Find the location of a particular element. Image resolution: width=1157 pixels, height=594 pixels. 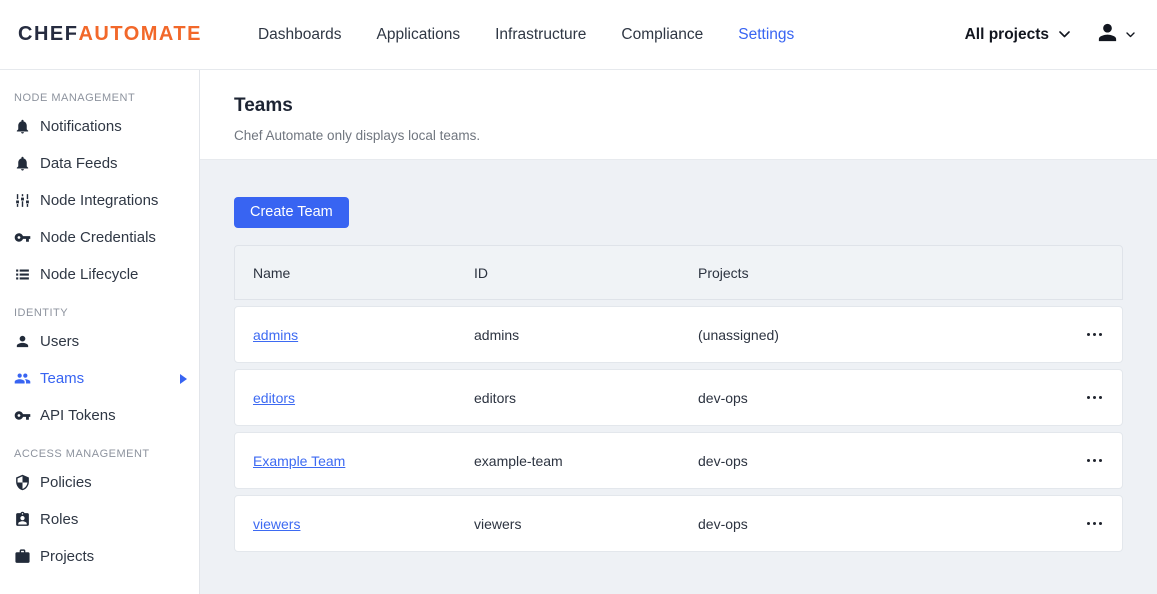

sidebar-item-api-tokens: API Tokens is located at coordinates (99, 415).